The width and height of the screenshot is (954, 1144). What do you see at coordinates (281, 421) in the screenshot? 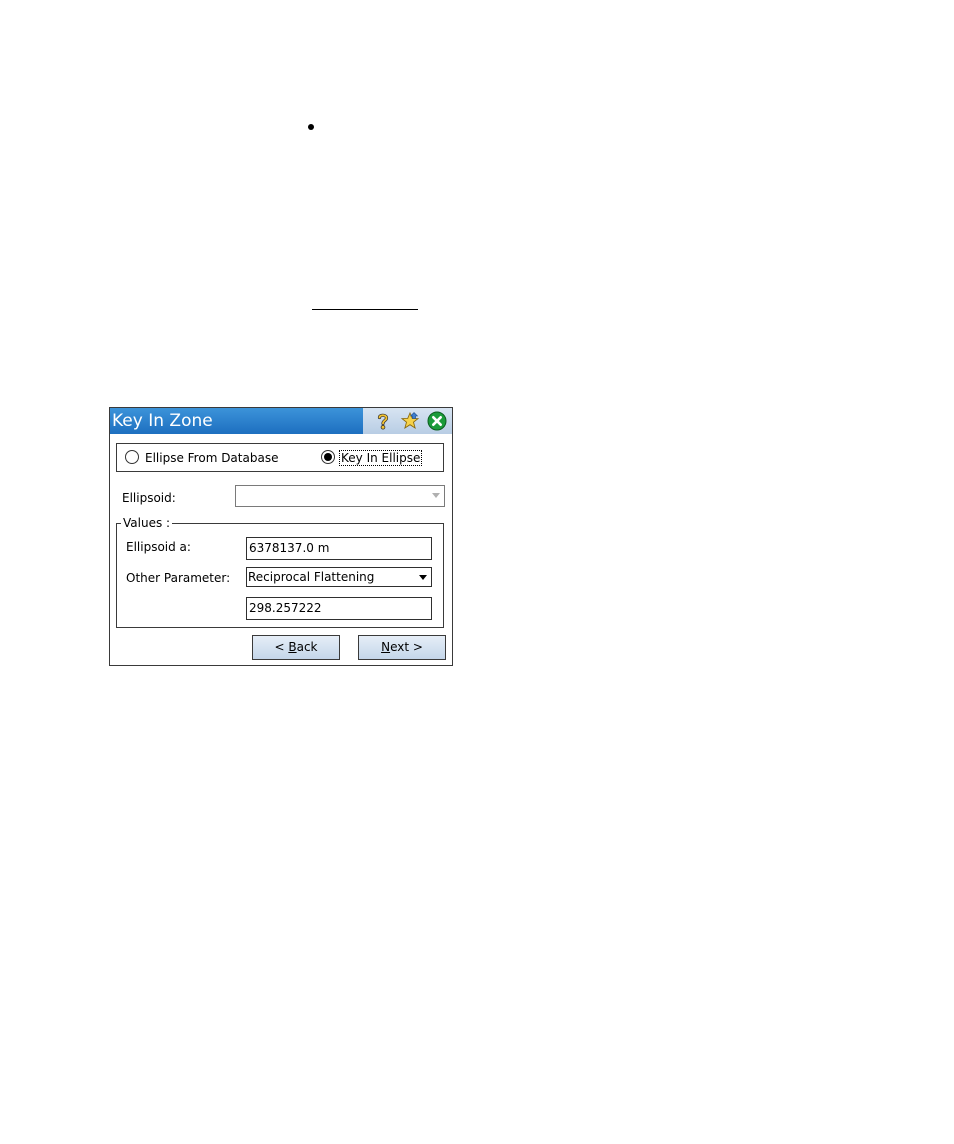
I see `title-bar: Key In Zone` at bounding box center [281, 421].